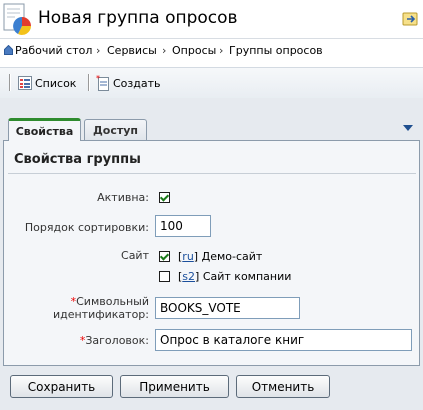 The width and height of the screenshot is (423, 410). Describe the element at coordinates (247, 276) in the screenshot. I see `site-s2-name: Сайт компании` at that location.